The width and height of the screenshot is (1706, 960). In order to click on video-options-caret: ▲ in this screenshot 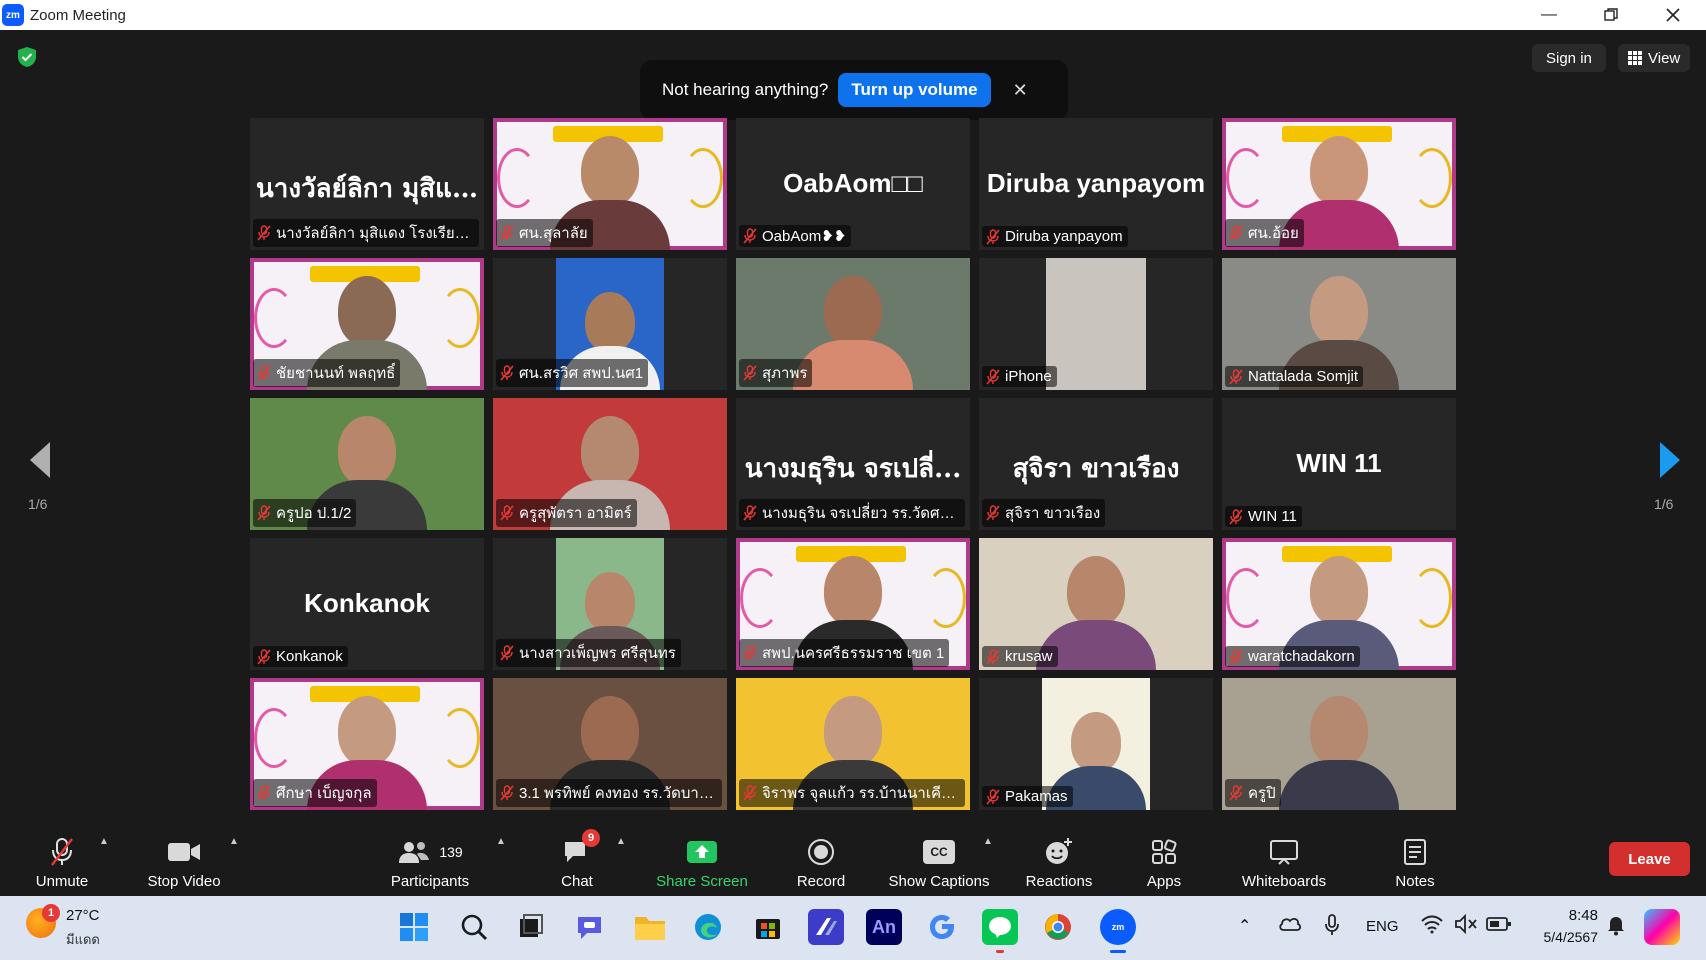, I will do `click(234, 860)`.